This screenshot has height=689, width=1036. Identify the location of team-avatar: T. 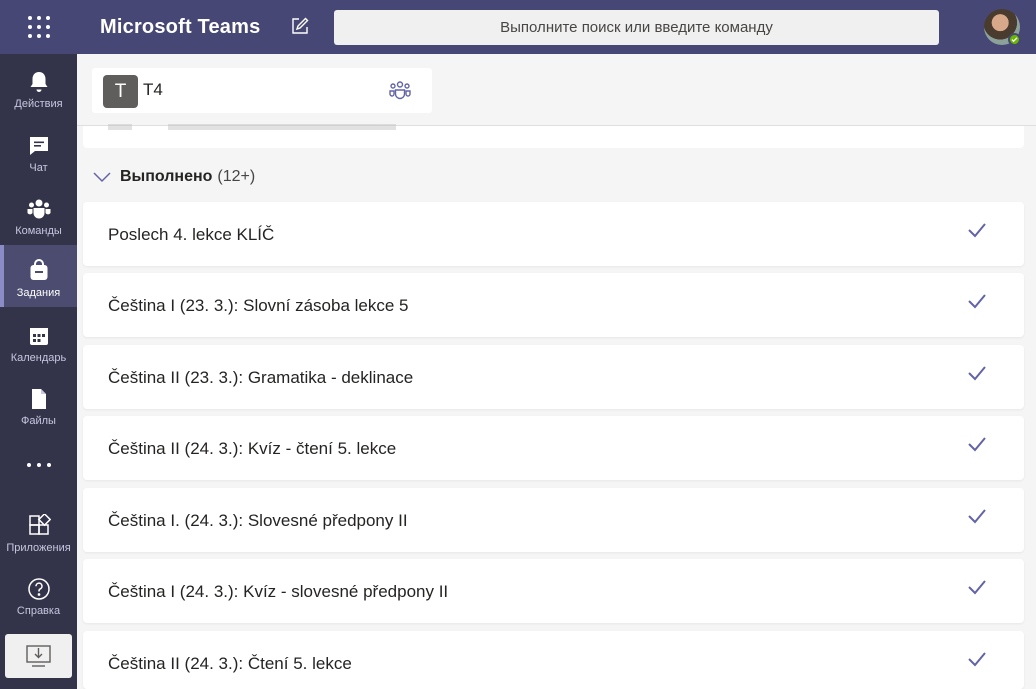
(120, 91).